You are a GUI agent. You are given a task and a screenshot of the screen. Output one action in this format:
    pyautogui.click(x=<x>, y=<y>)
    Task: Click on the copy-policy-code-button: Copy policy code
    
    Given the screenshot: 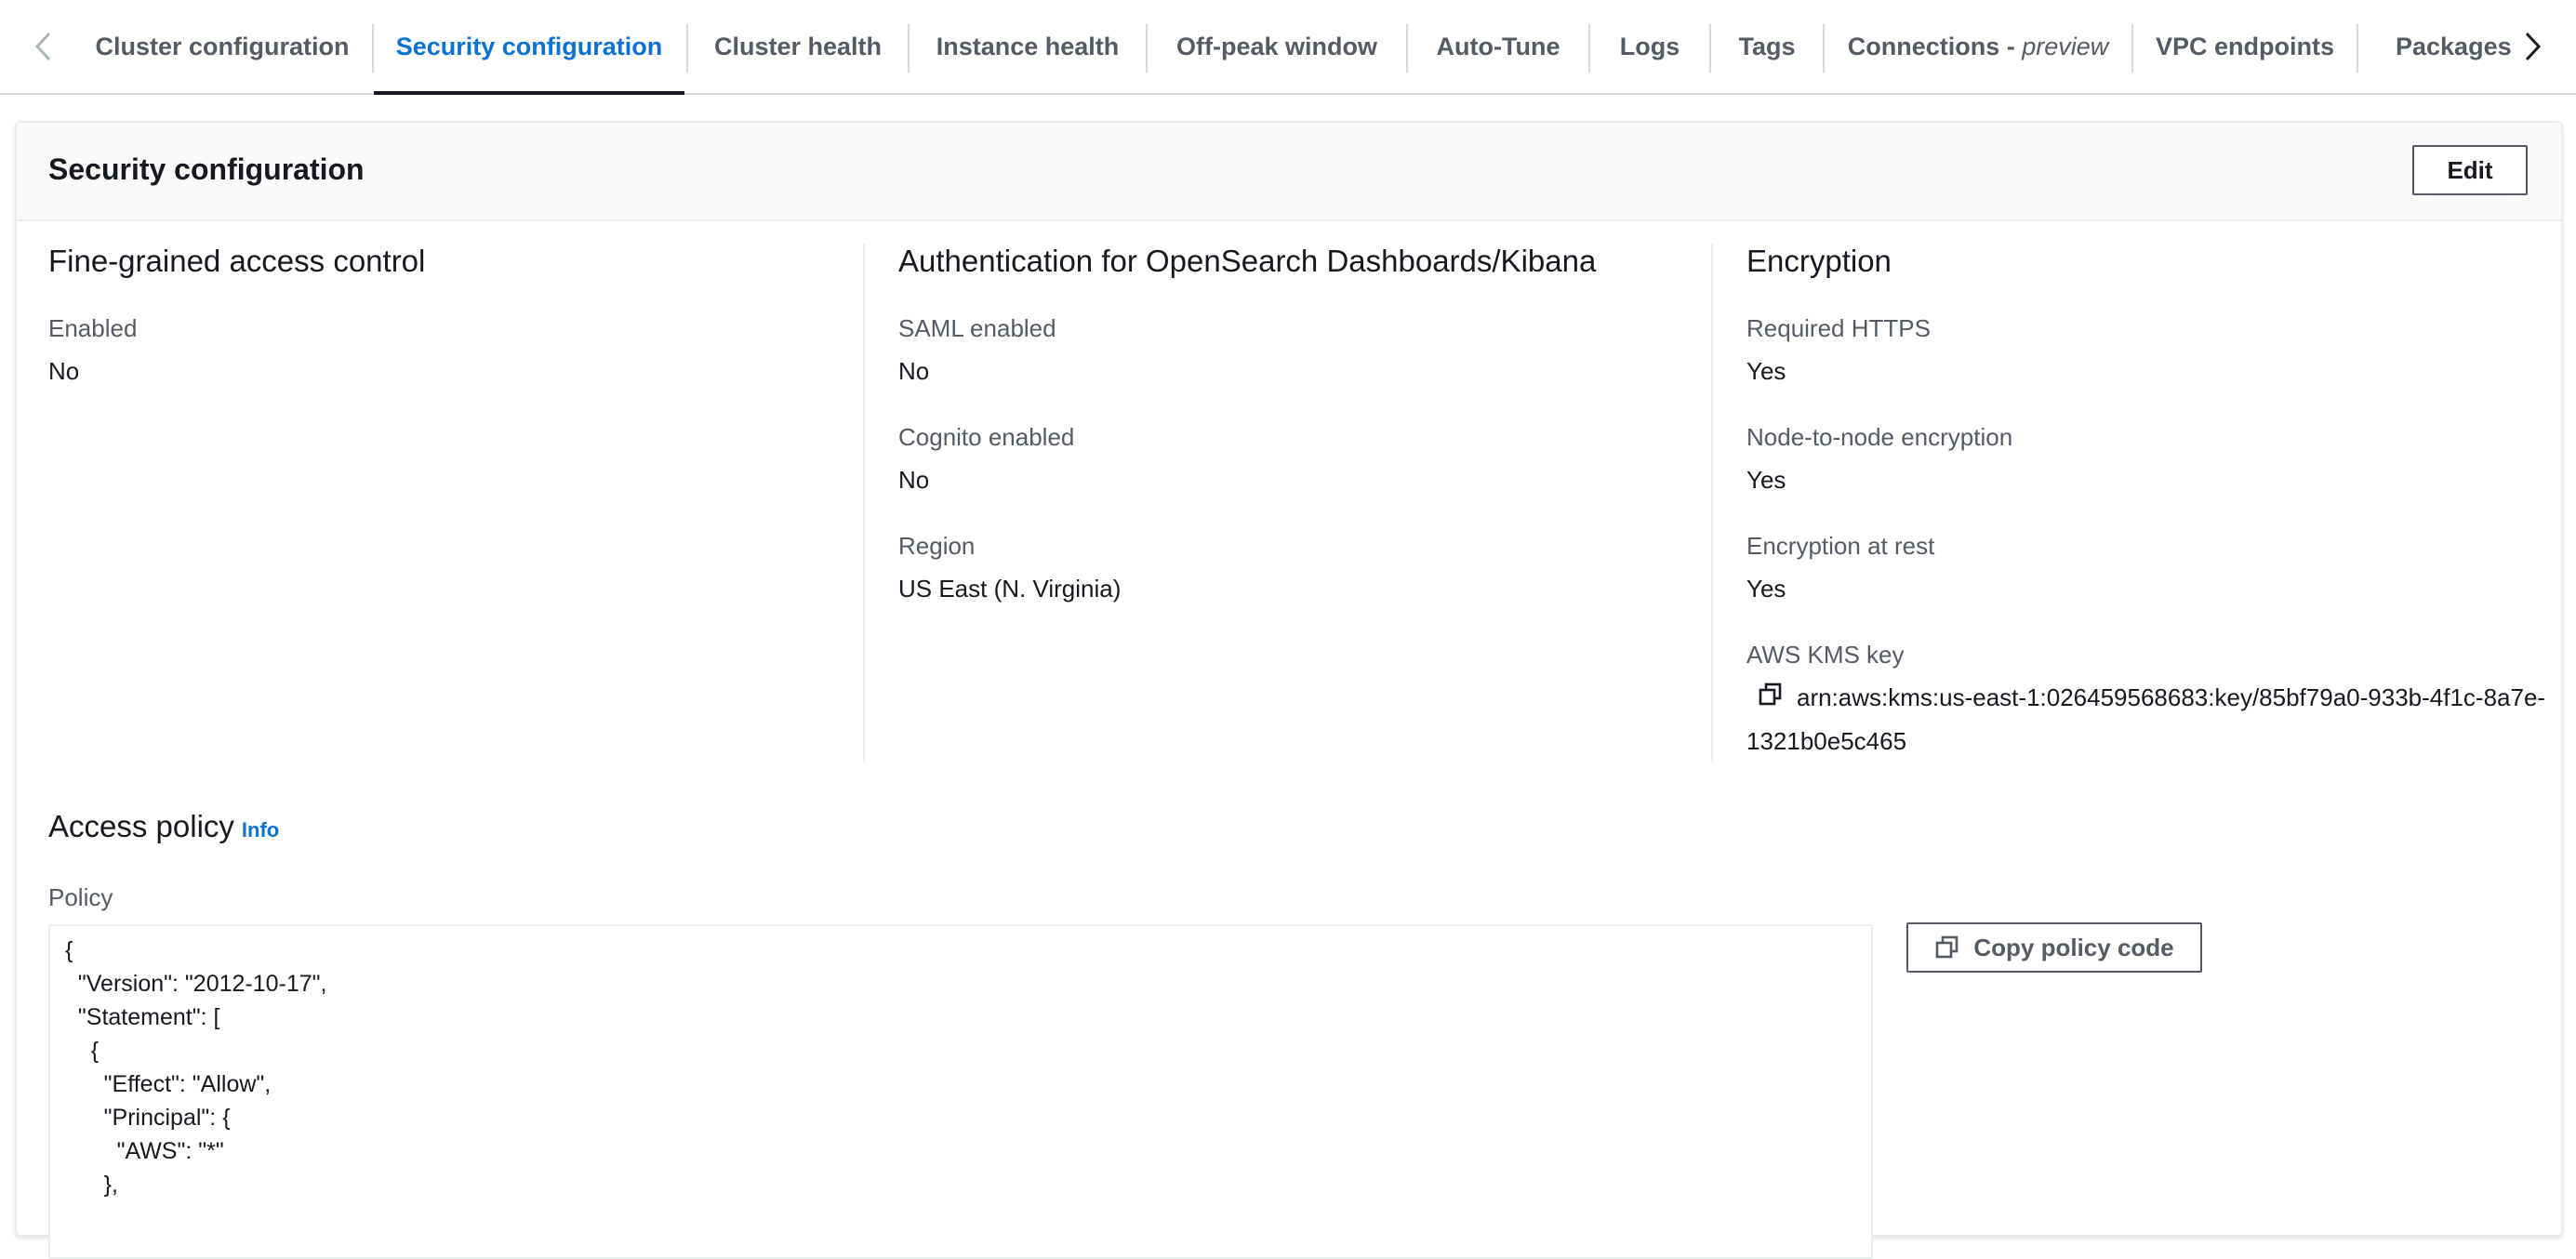 What is the action you would take?
    pyautogui.click(x=2054, y=947)
    